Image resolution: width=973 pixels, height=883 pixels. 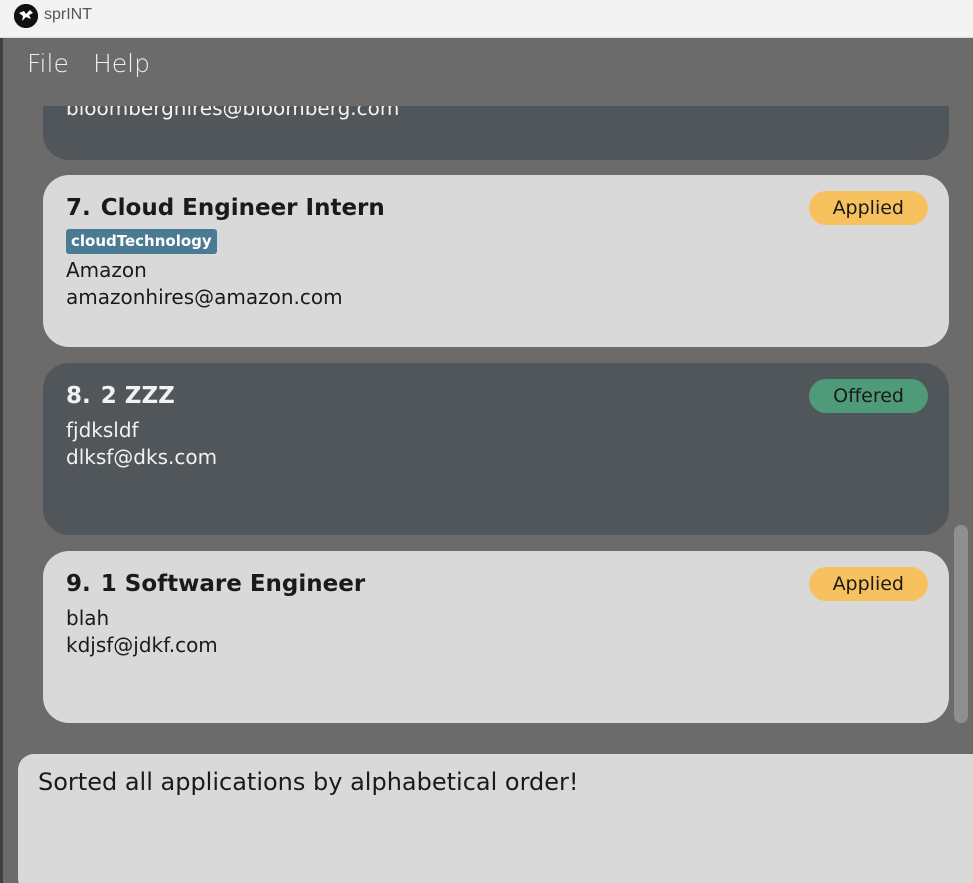 I want to click on application-role: 1 Software Engineer, so click(x=233, y=584).